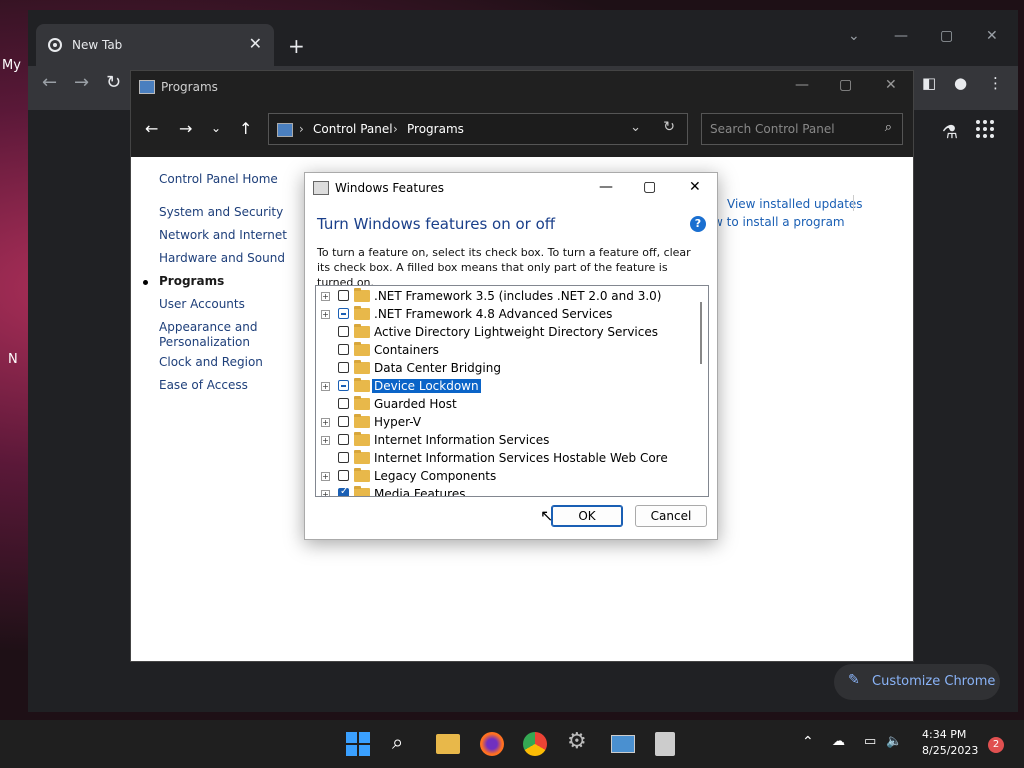  What do you see at coordinates (155, 45) in the screenshot?
I see `chrome-tab: New Tab ✕` at bounding box center [155, 45].